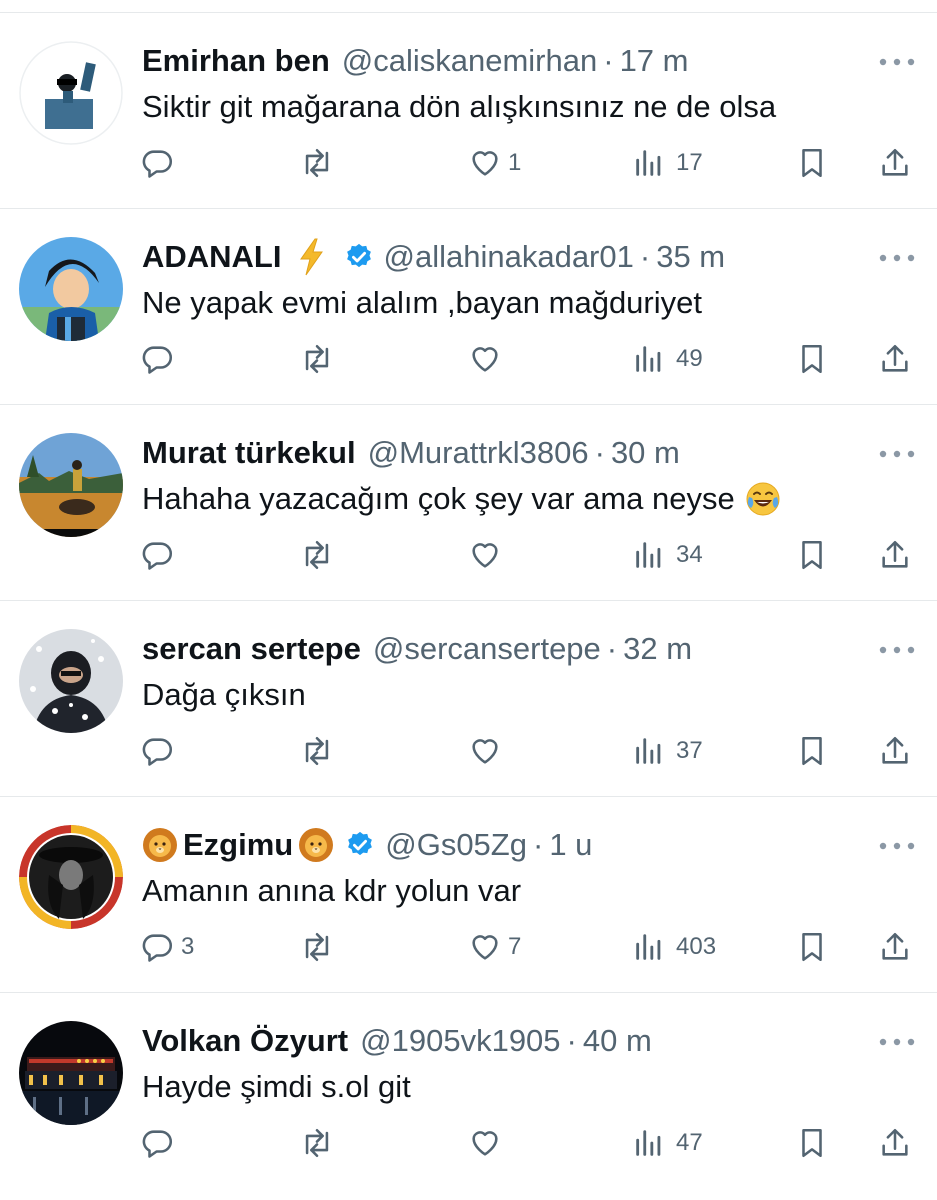 This screenshot has width=937, height=1200. What do you see at coordinates (674, 947) in the screenshot?
I see `views-button: 403` at bounding box center [674, 947].